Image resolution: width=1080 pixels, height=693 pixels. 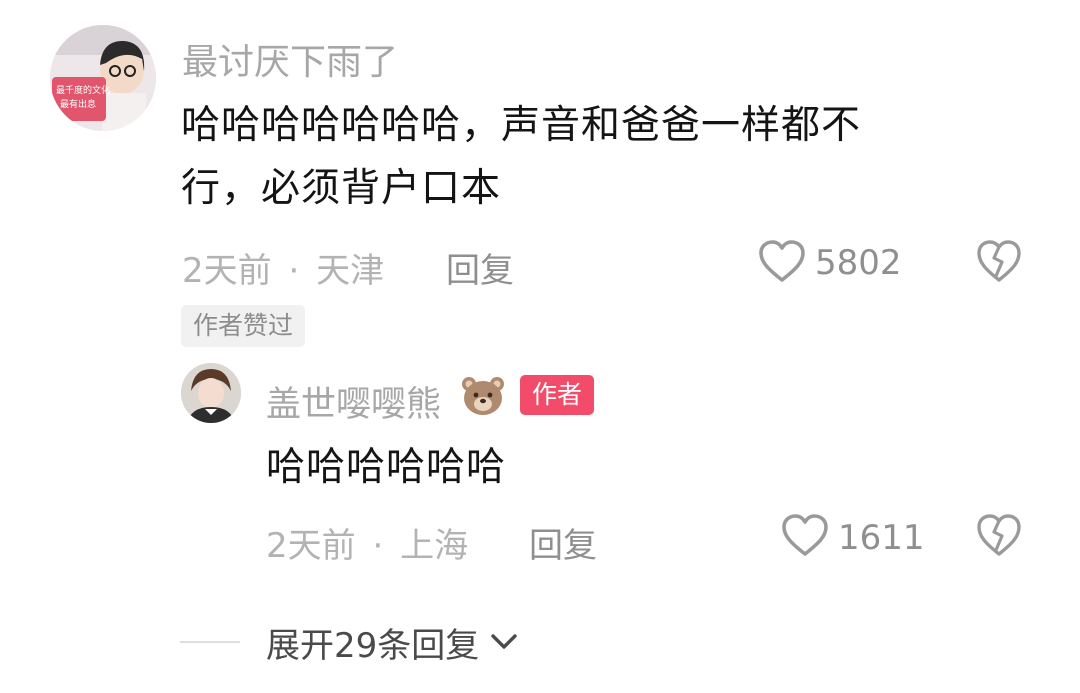 I want to click on author-badge: 作者, so click(x=557, y=395).